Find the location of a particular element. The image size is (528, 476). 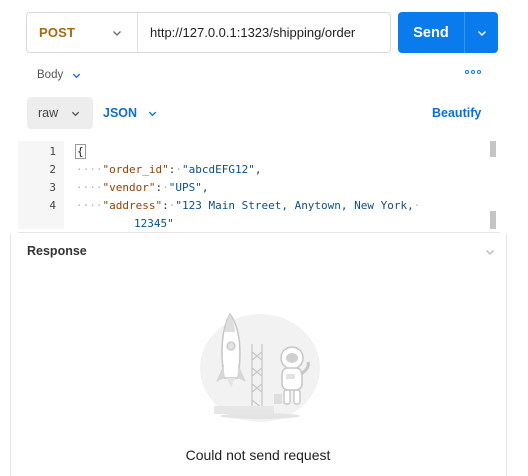

open-brace: { is located at coordinates (80, 151).